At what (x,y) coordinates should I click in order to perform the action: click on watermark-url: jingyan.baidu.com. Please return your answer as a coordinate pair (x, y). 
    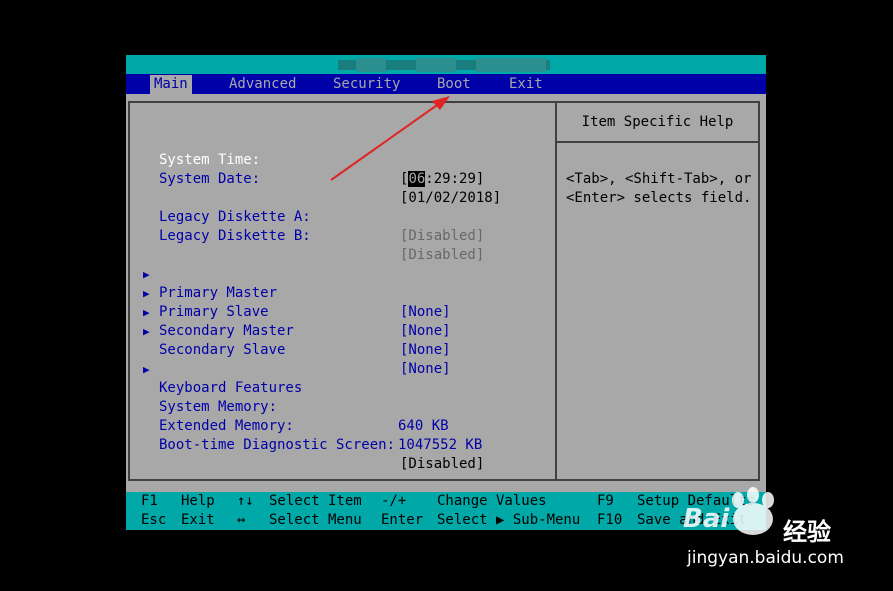
    Looking at the image, I should click on (765, 558).